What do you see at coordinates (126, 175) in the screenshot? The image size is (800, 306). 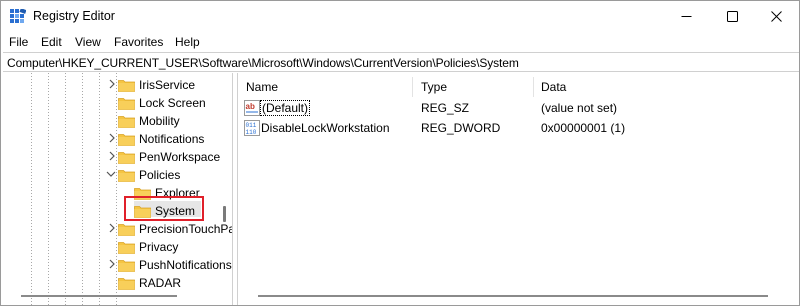 I see `folder-open-icon` at bounding box center [126, 175].